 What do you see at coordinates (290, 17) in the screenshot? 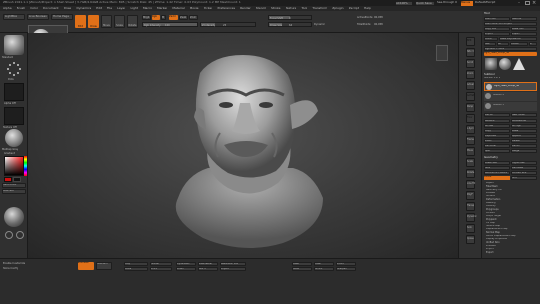
I see `focal-shift-slider: Focal Shift 0` at bounding box center [290, 17].